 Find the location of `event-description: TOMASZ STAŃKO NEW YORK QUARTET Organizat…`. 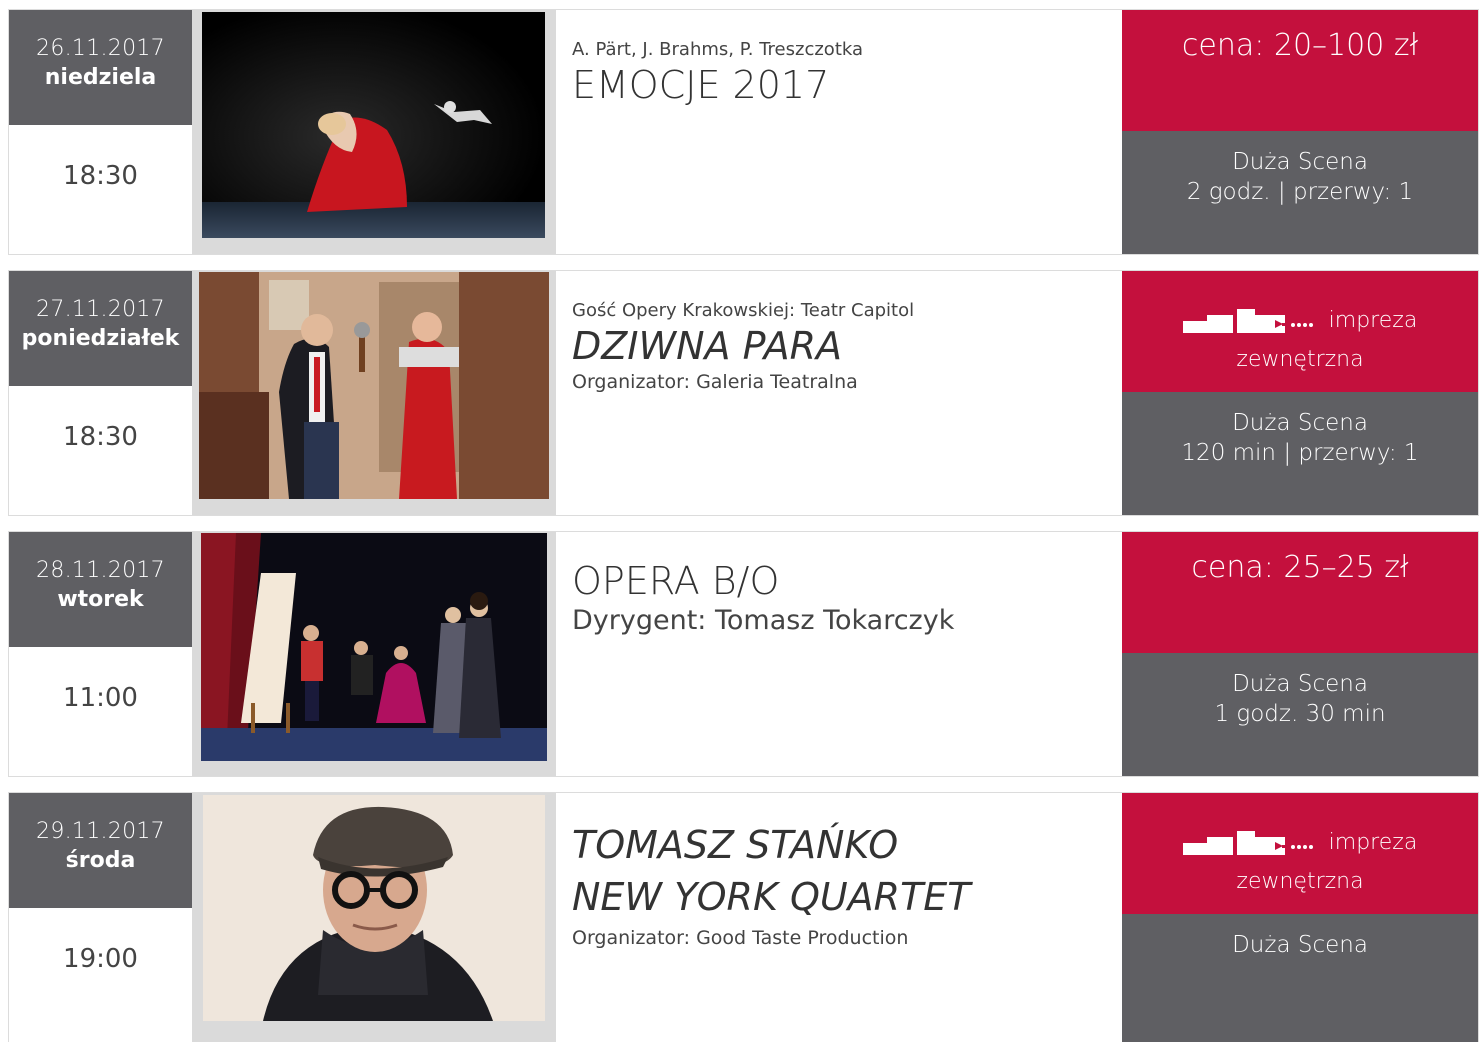

event-description: TOMASZ STAŃKO NEW YORK QUARTET Organizat… is located at coordinates (842, 872).